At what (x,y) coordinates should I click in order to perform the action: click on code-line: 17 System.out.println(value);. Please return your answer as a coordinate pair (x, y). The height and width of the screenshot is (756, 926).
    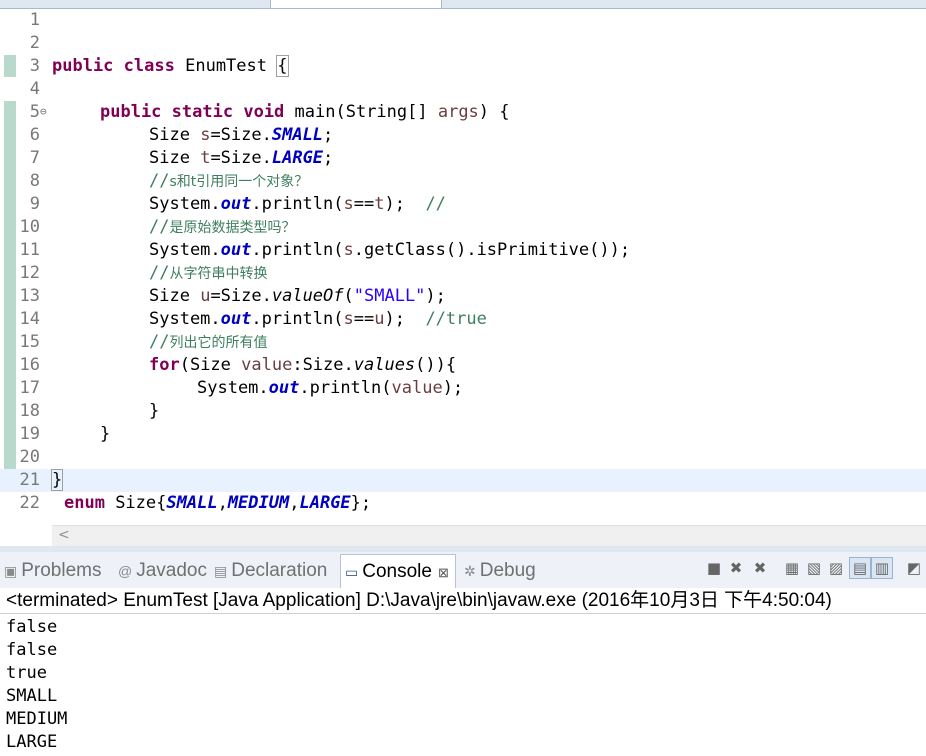
    Looking at the image, I should click on (463, 388).